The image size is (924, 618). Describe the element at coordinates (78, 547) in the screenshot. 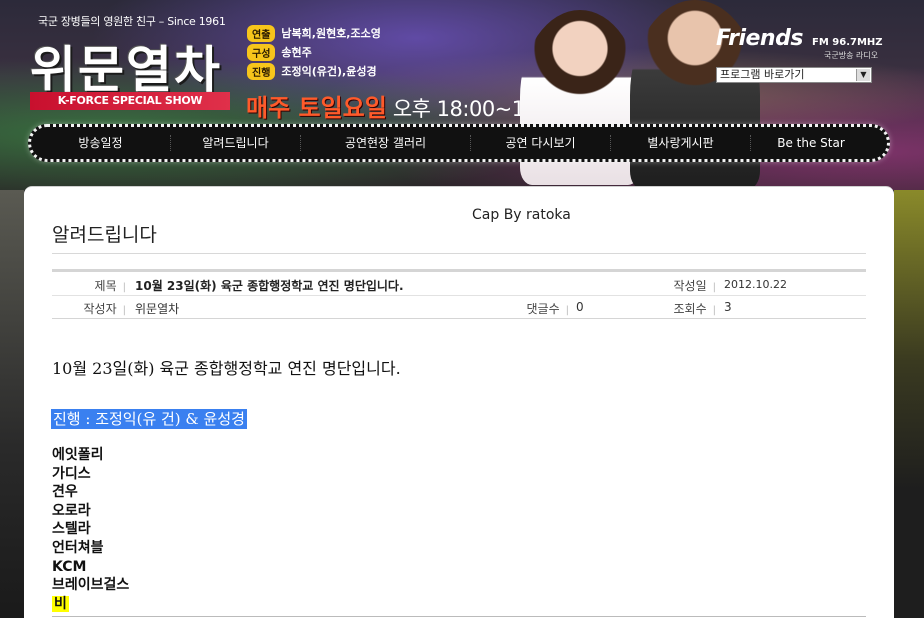

I see `list-item: 언터쳐블` at that location.